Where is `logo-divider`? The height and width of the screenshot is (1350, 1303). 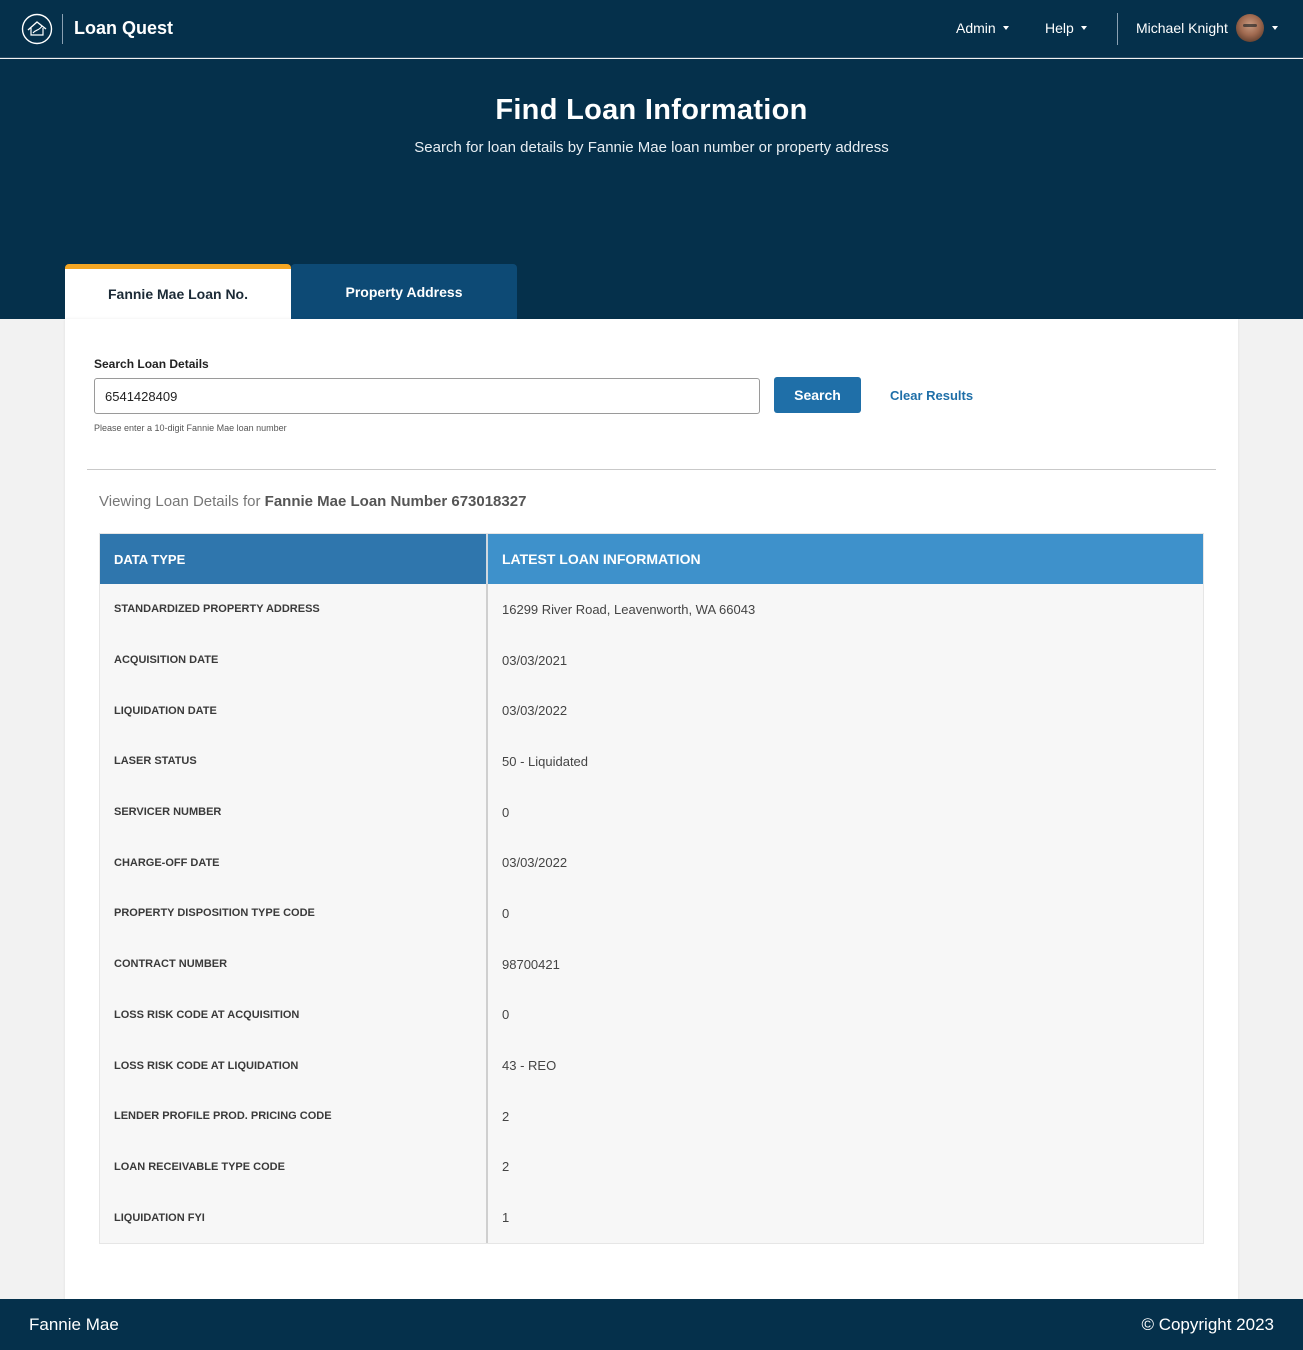 logo-divider is located at coordinates (62, 29).